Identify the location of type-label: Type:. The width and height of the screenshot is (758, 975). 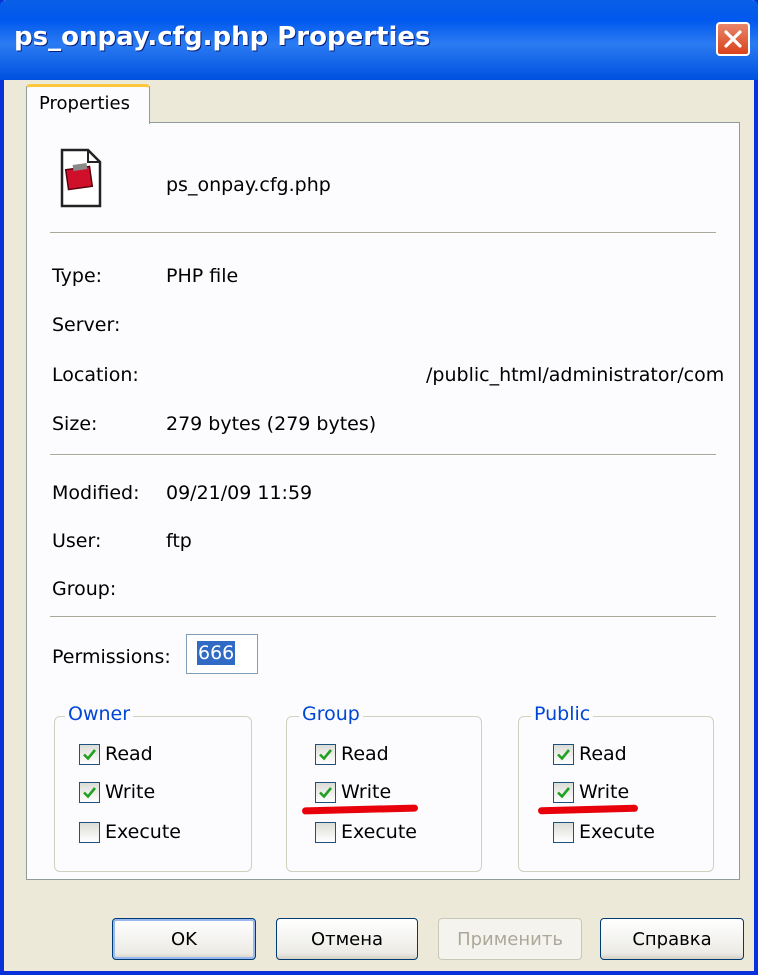
(77, 276).